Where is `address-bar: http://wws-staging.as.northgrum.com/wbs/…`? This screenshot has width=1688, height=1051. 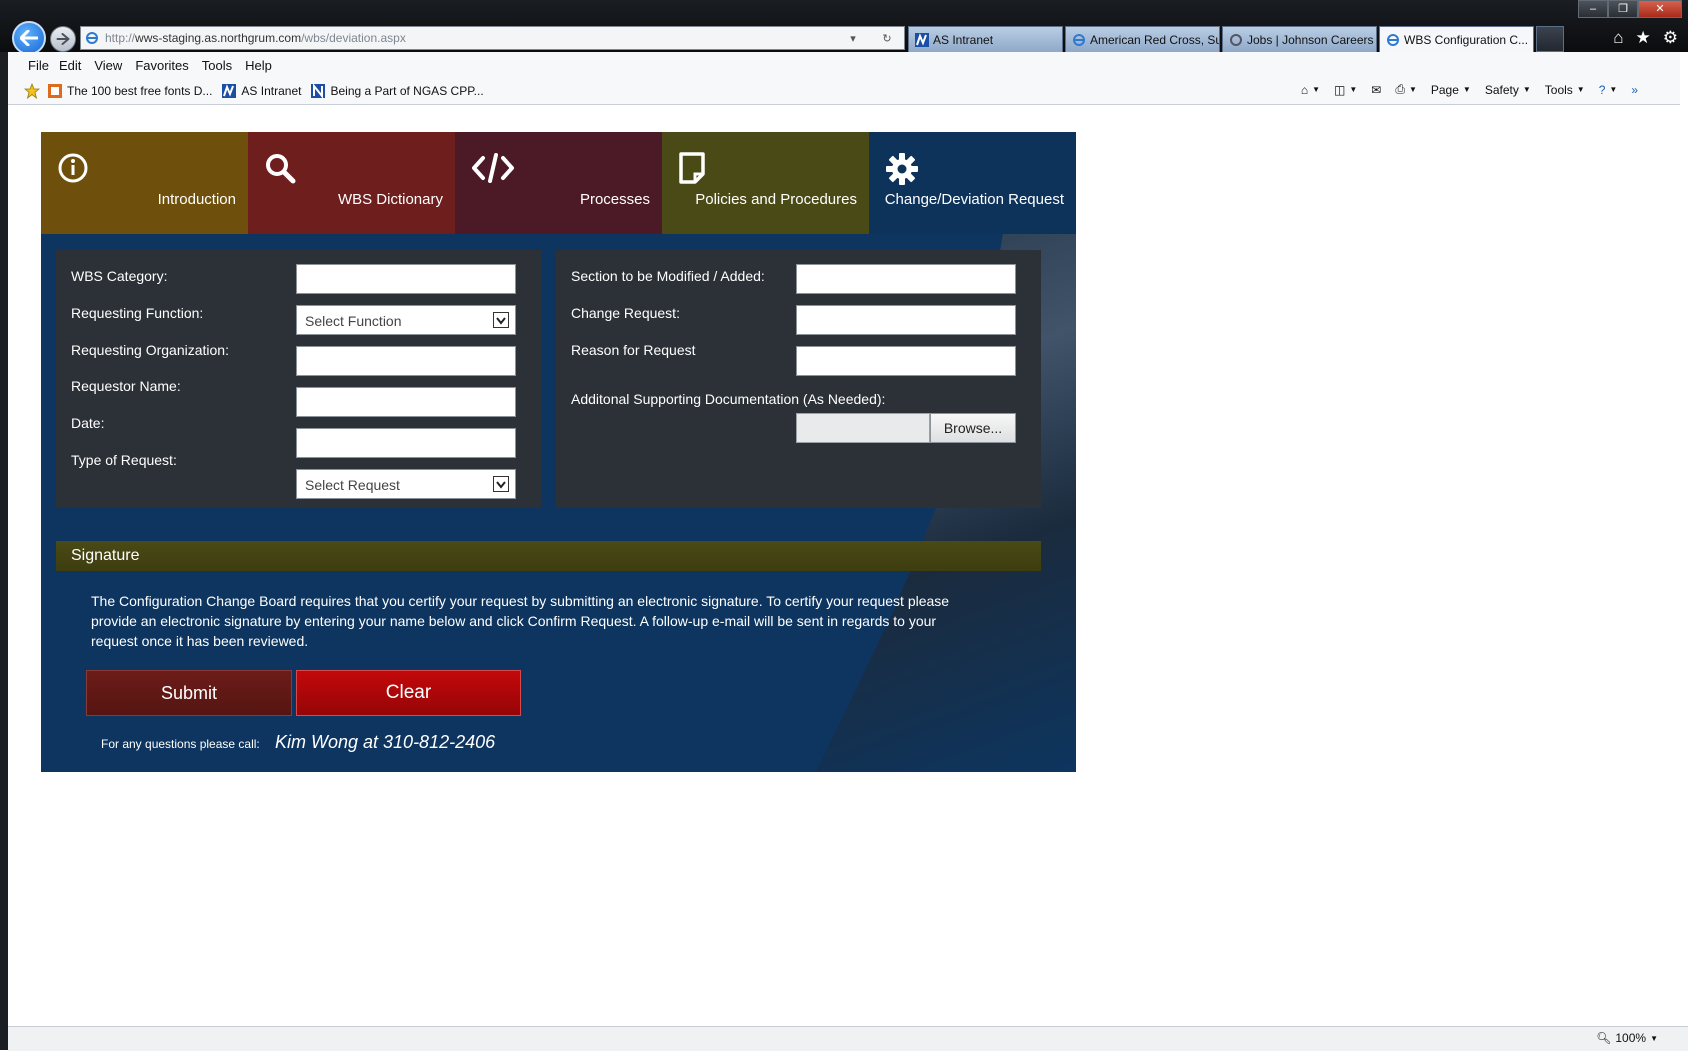
address-bar: http://wws-staging.as.northgrum.com/wbs/… is located at coordinates (492, 38).